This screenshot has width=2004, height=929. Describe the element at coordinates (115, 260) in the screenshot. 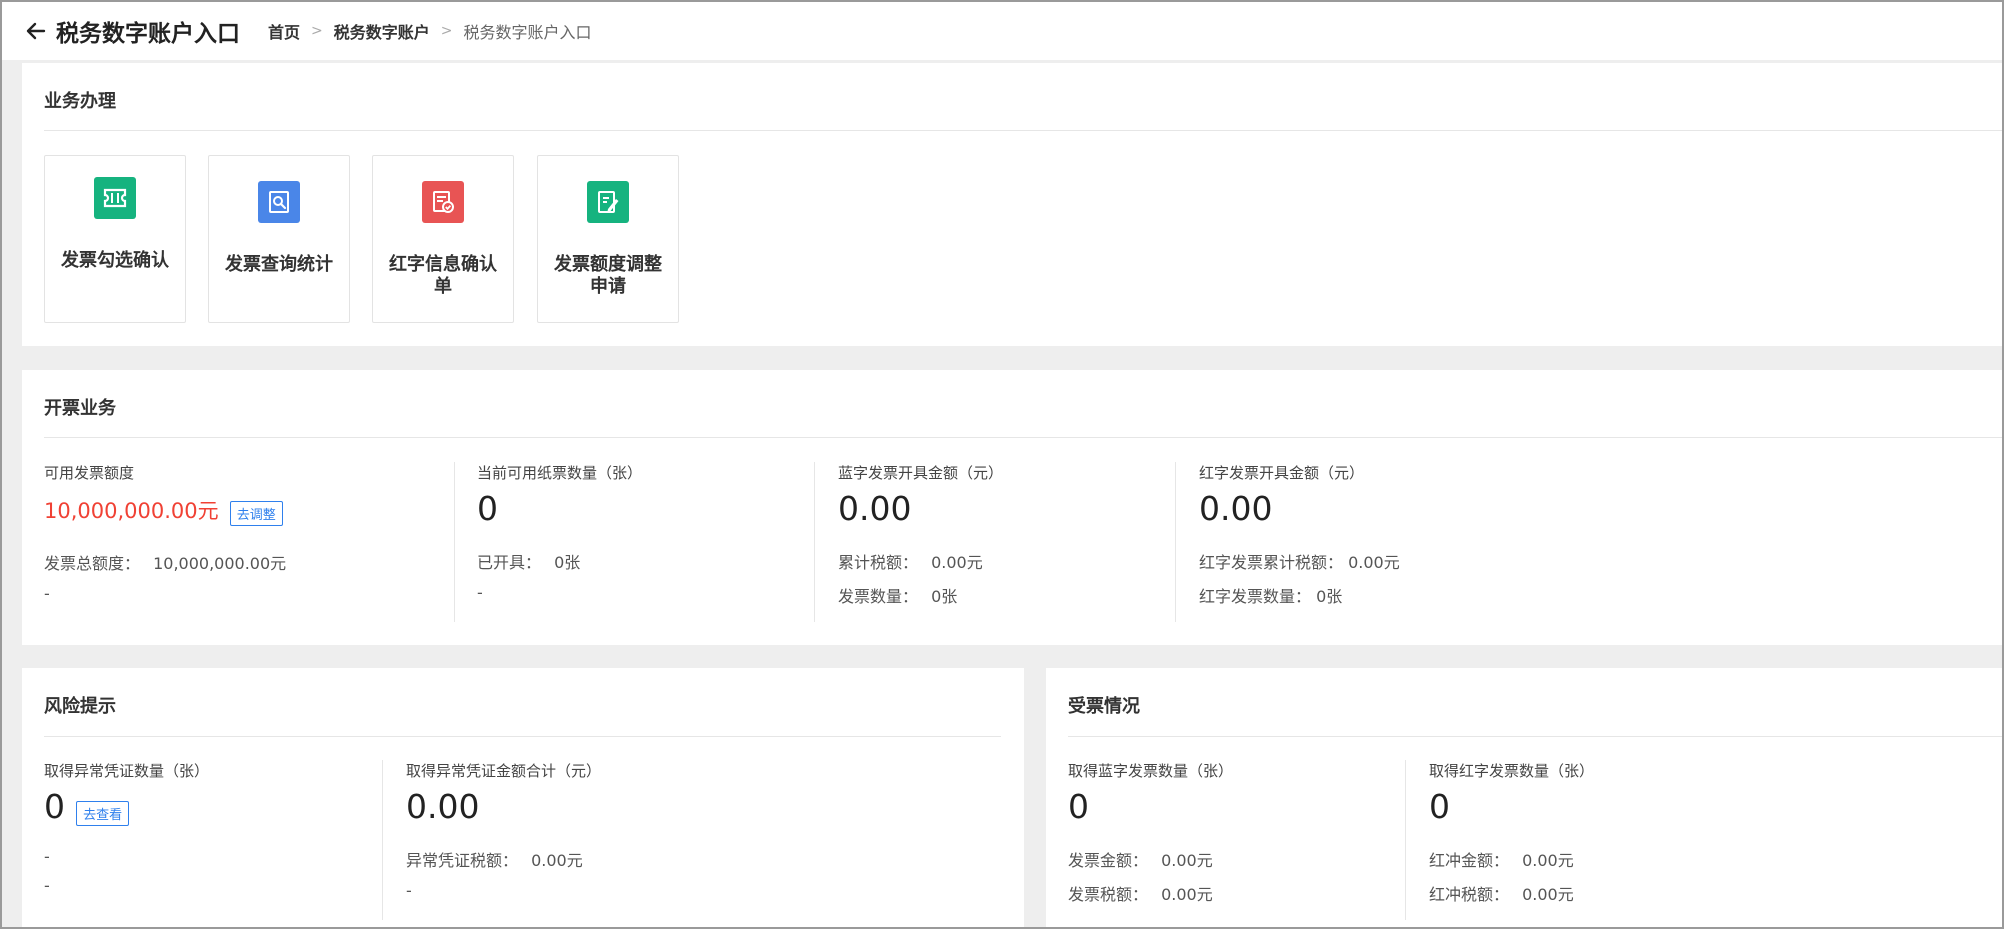

I see `tile-label: 发票勾选确认` at that location.